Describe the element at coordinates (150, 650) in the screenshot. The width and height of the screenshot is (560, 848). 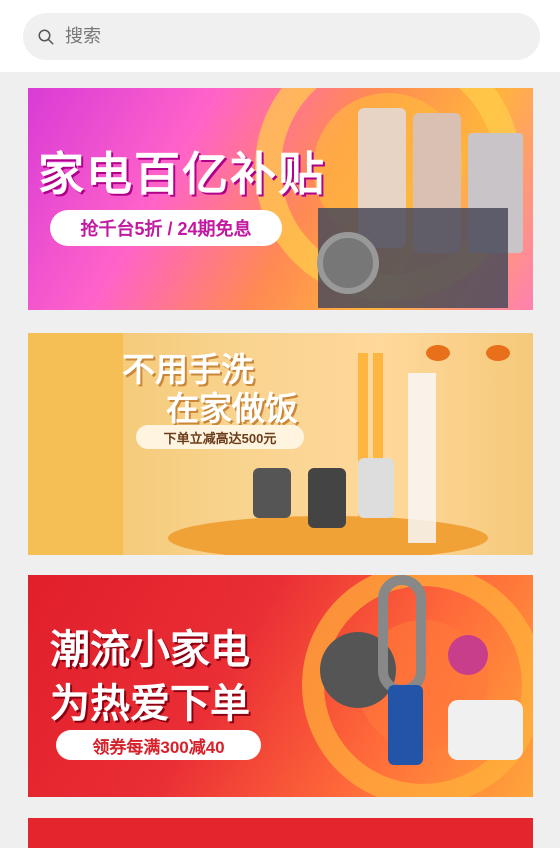
I see `banner-3-title-line1: 潮流小家电` at that location.